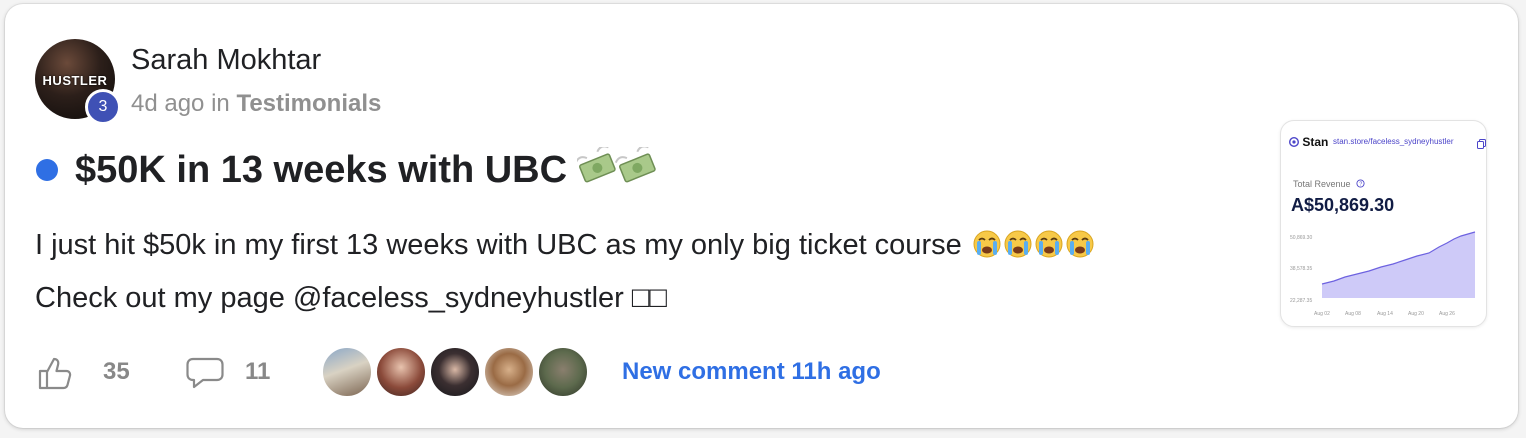  What do you see at coordinates (75, 80) in the screenshot?
I see `avatar-logo-text: HUSTLER` at bounding box center [75, 80].